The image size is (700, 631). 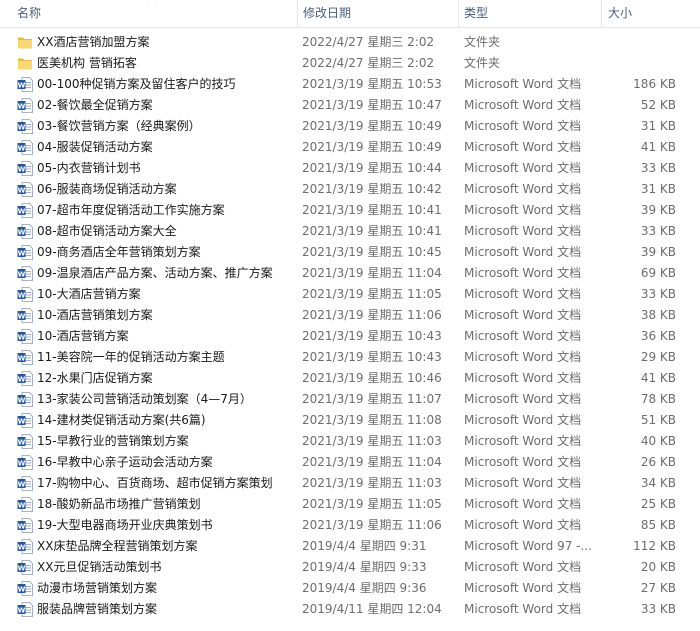 I want to click on file-modified-date: 2019/4/4 星期四 9:36, so click(x=364, y=588).